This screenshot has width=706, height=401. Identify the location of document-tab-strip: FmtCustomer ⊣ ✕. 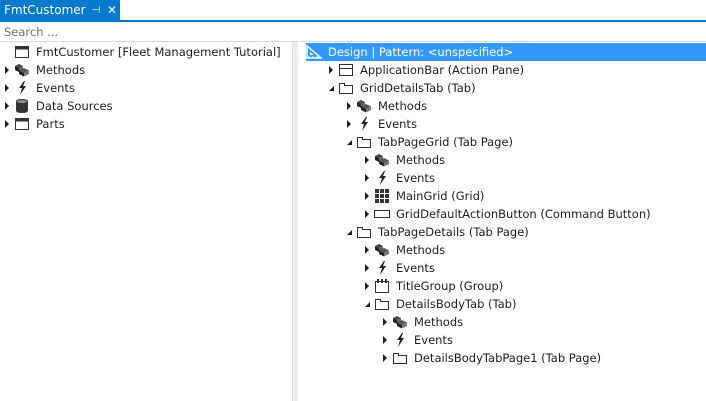
(353, 11).